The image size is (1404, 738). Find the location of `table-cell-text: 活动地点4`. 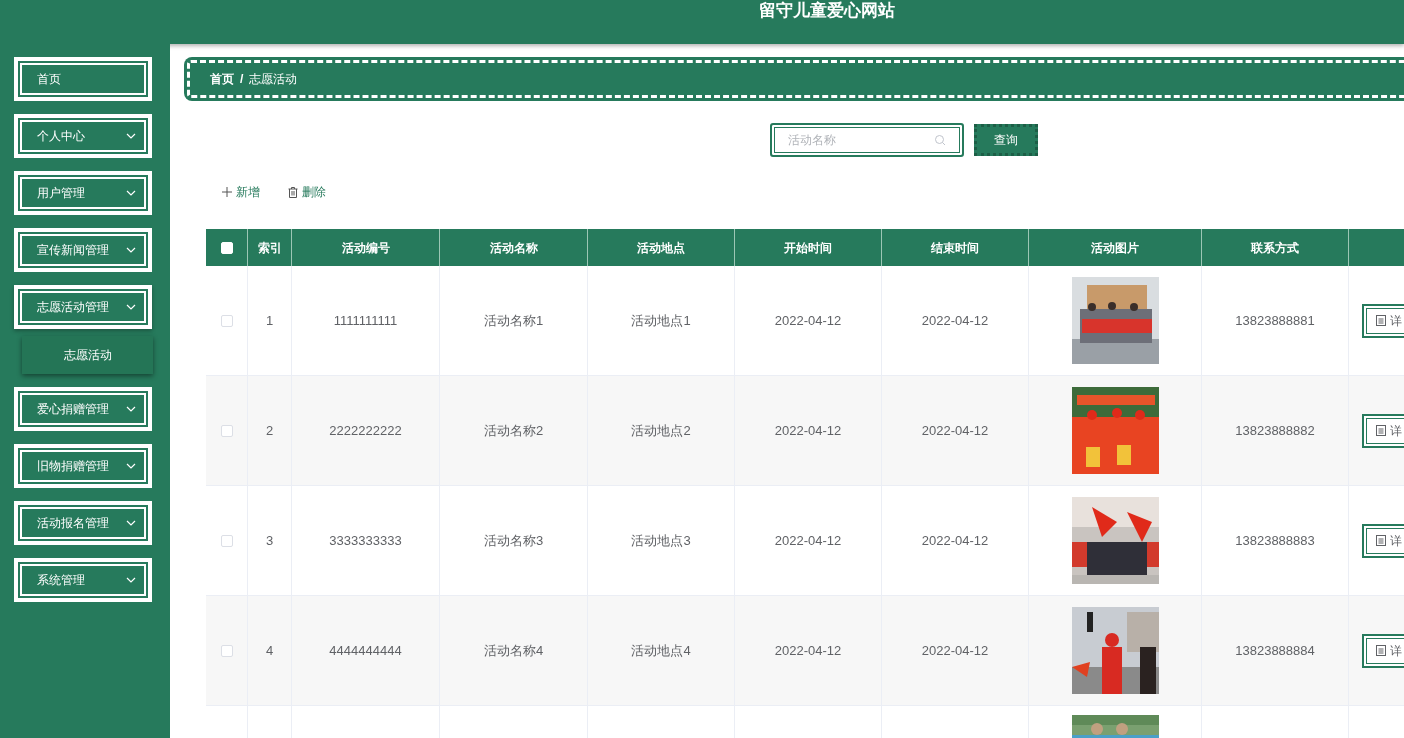

table-cell-text: 活动地点4 is located at coordinates (661, 650).